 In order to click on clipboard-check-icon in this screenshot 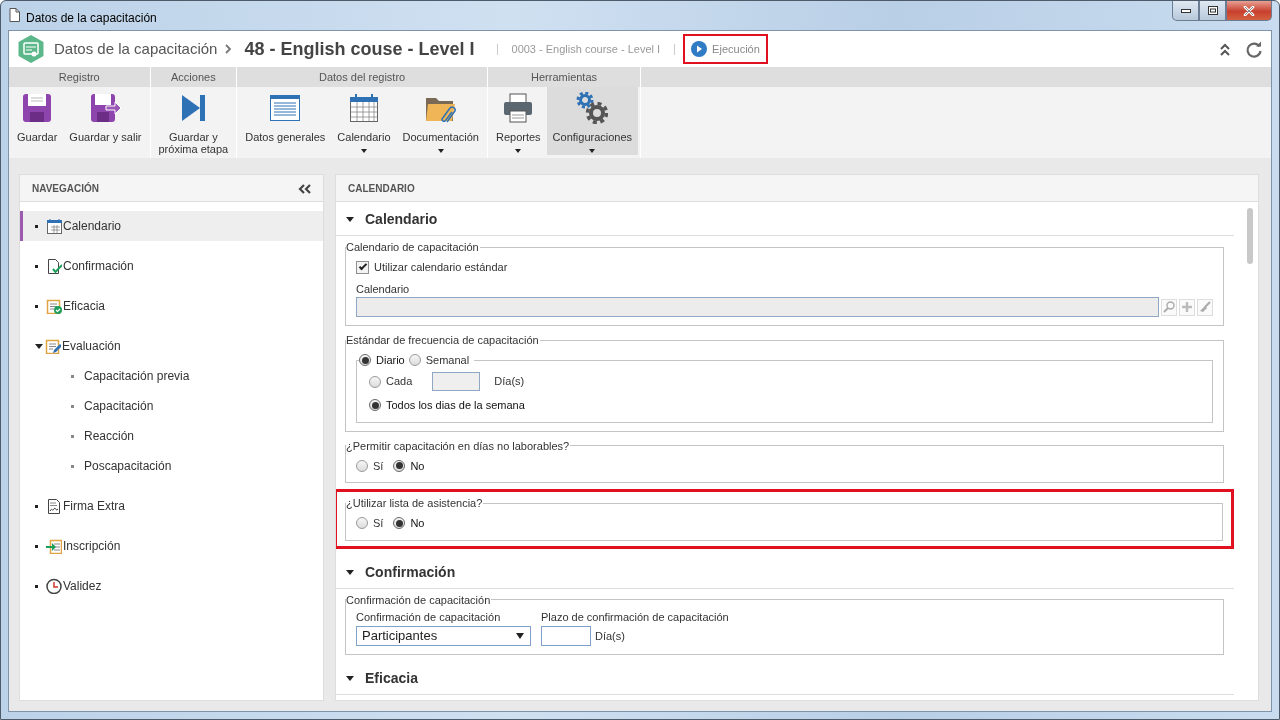, I will do `click(54, 306)`.